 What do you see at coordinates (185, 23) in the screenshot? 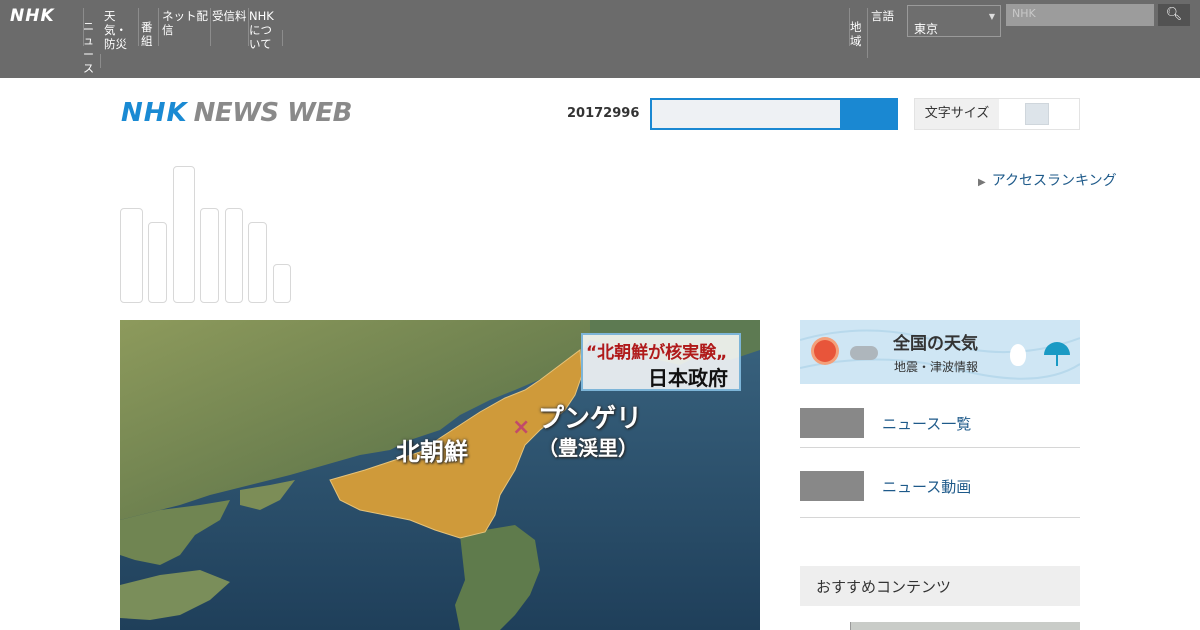
I see `nav-item-streaming: ネット配信` at bounding box center [185, 23].